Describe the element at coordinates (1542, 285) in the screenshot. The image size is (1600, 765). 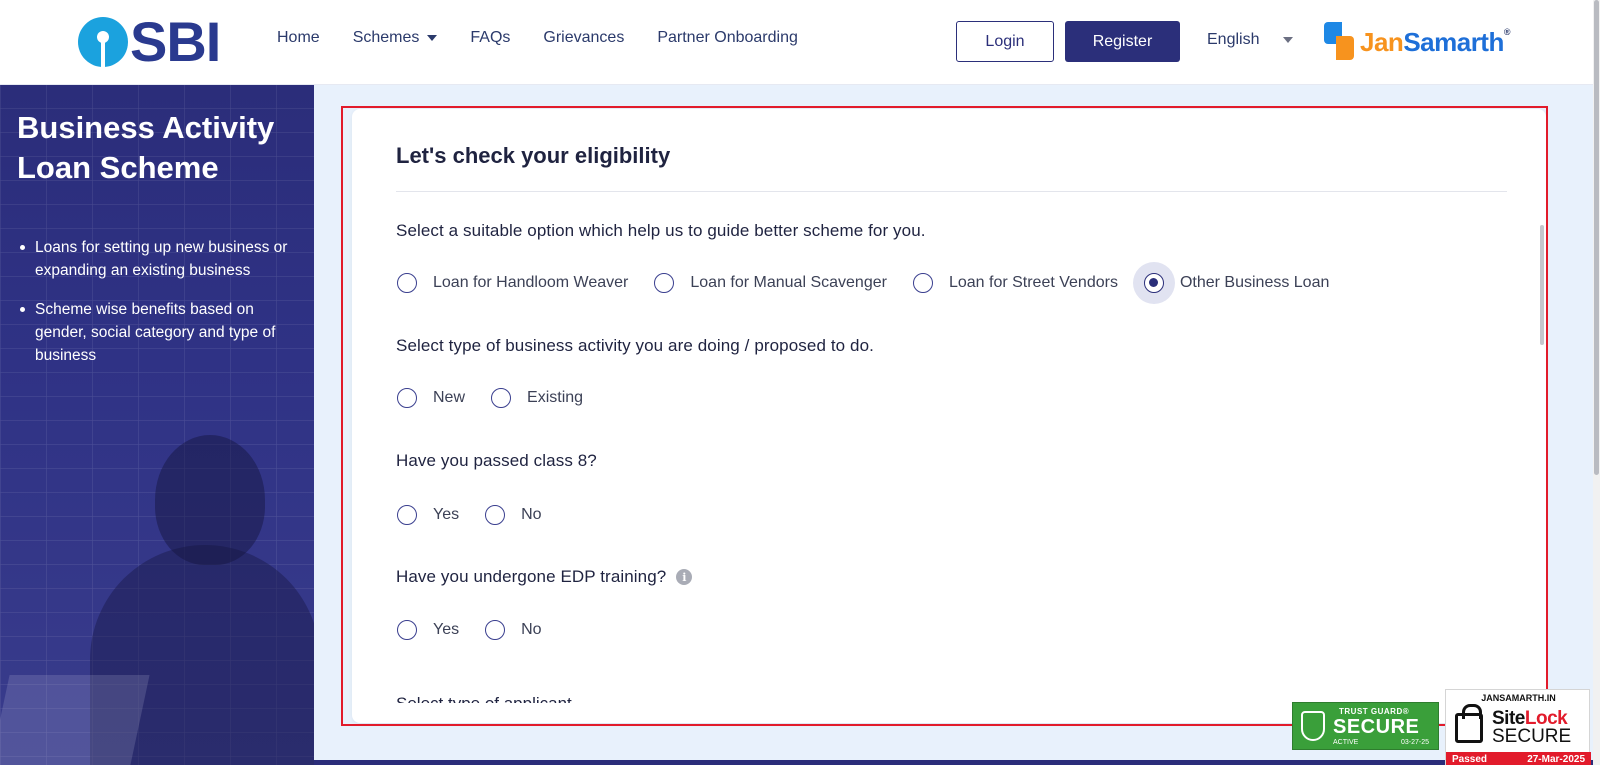
I see `card-scrollbar` at that location.